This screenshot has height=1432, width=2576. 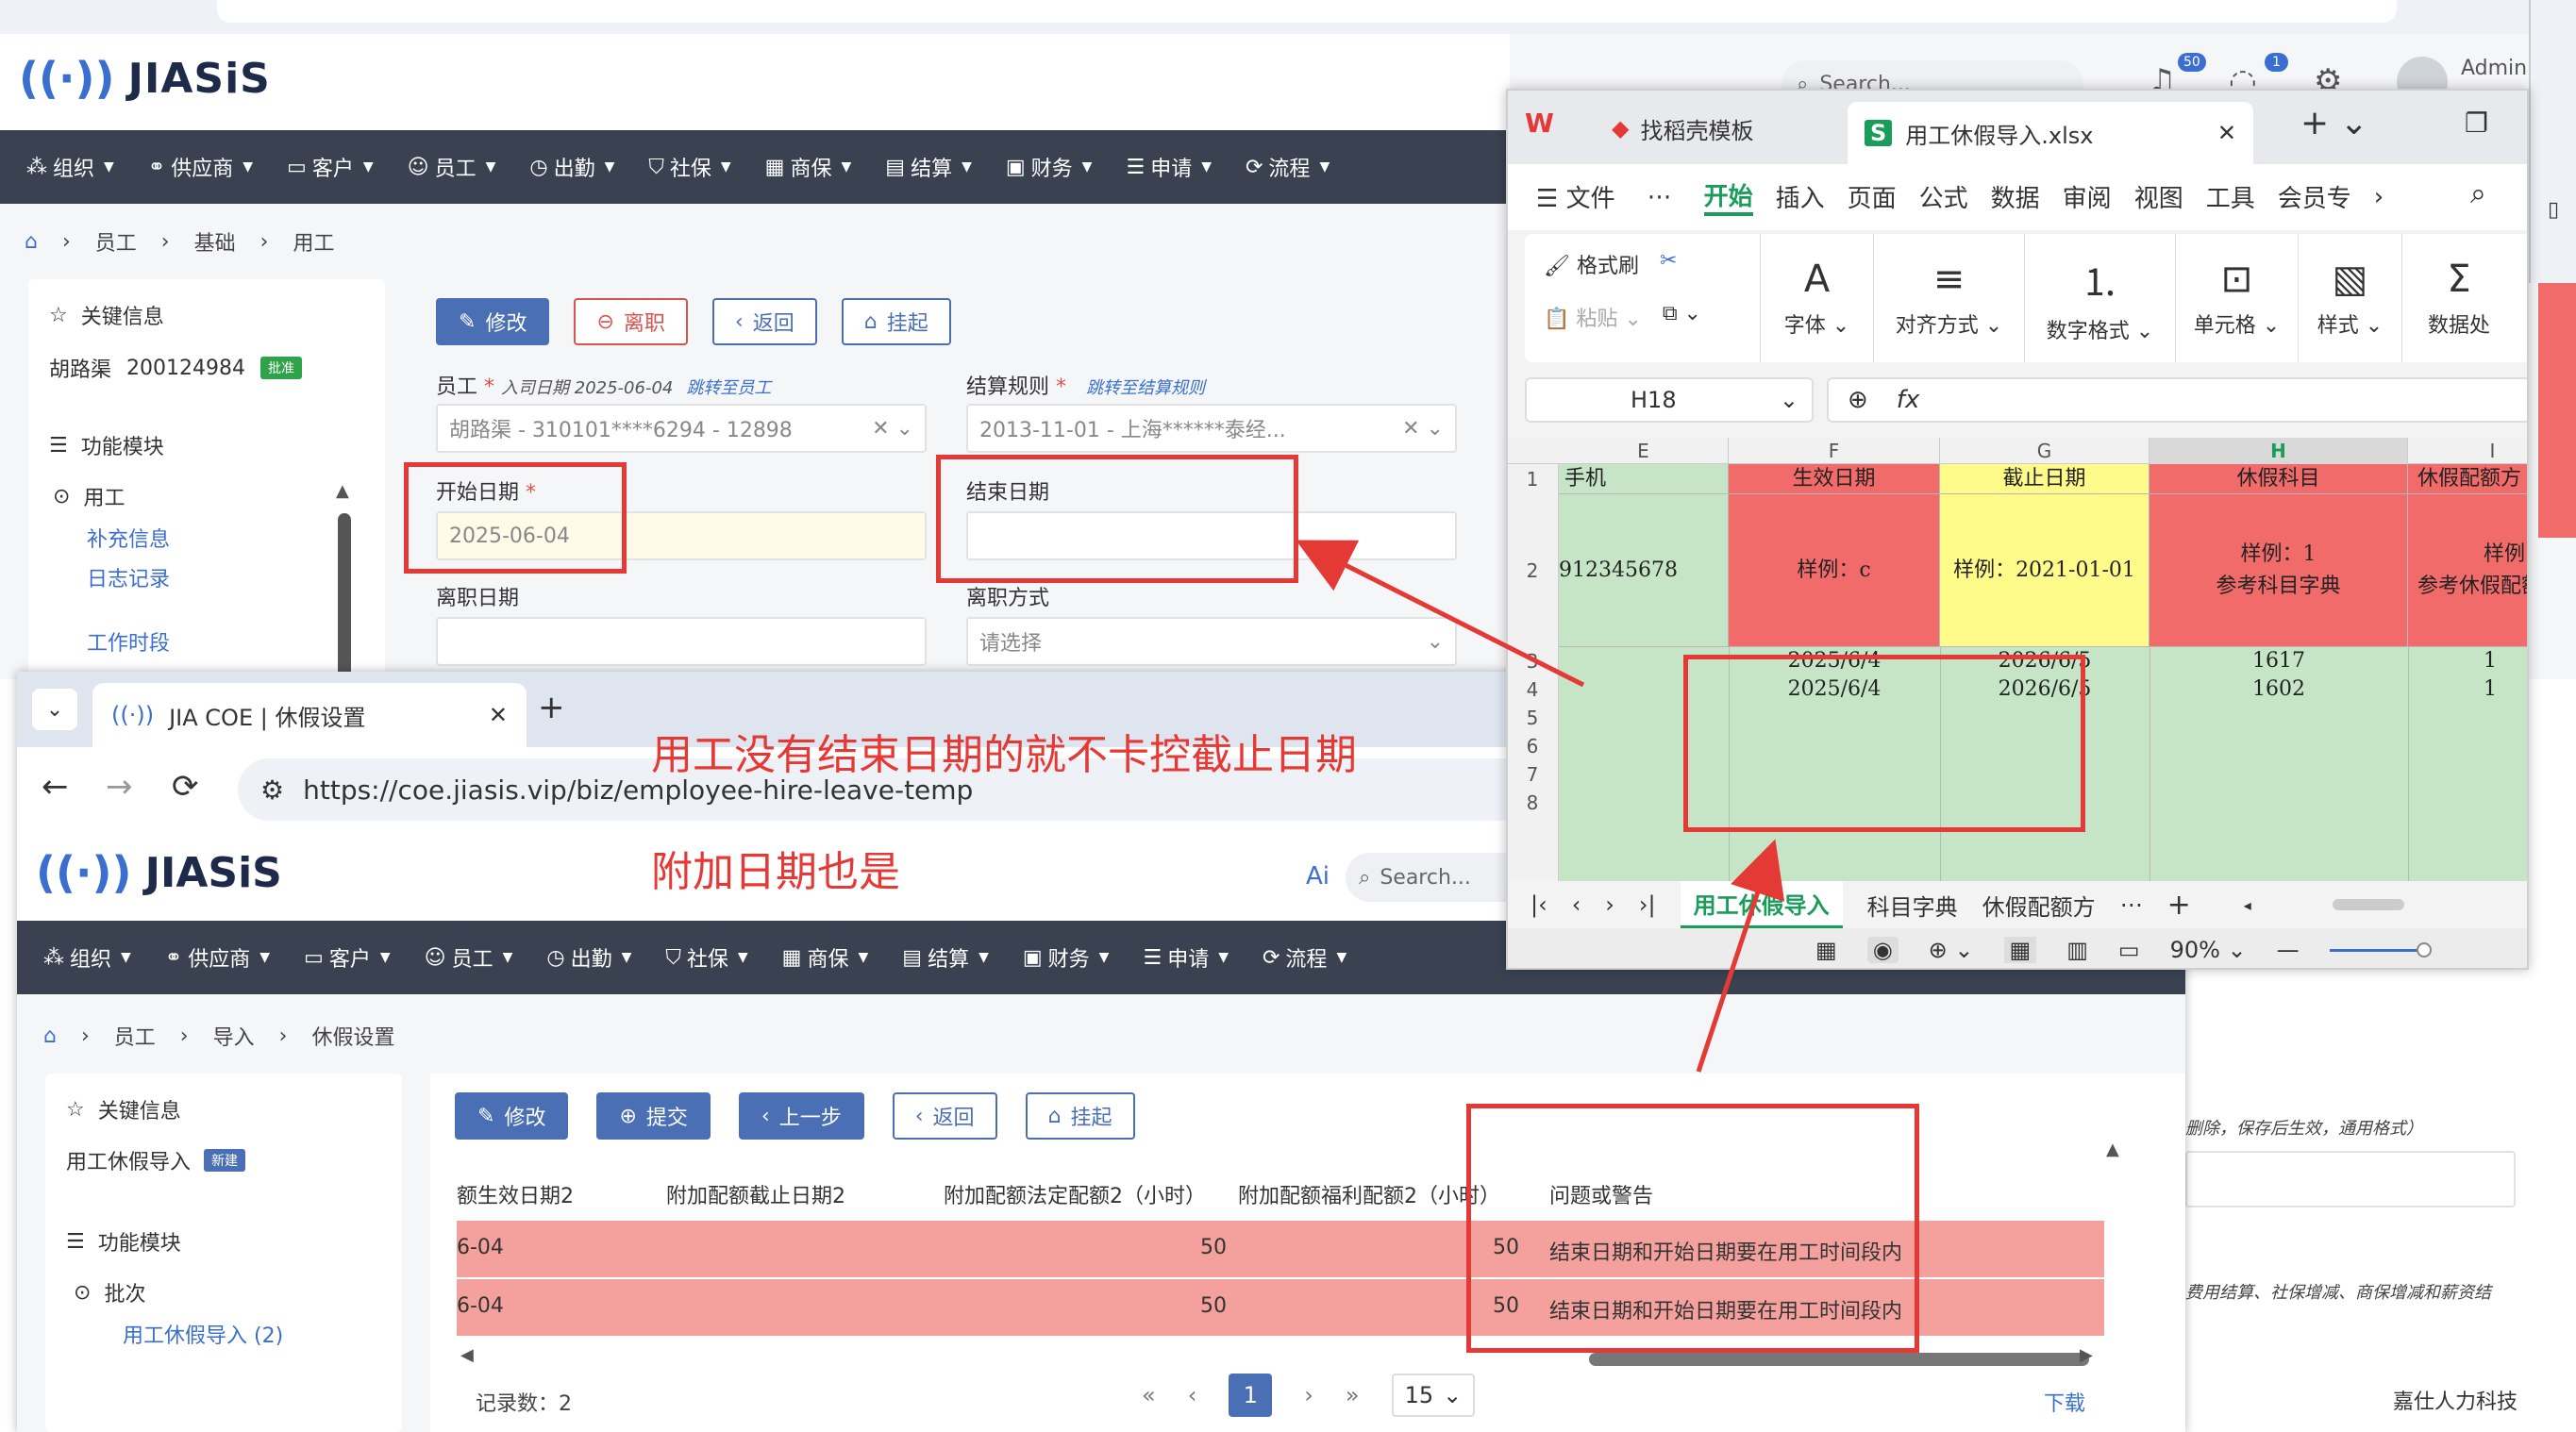 I want to click on arrow-to-end-date, so click(x=1440, y=614).